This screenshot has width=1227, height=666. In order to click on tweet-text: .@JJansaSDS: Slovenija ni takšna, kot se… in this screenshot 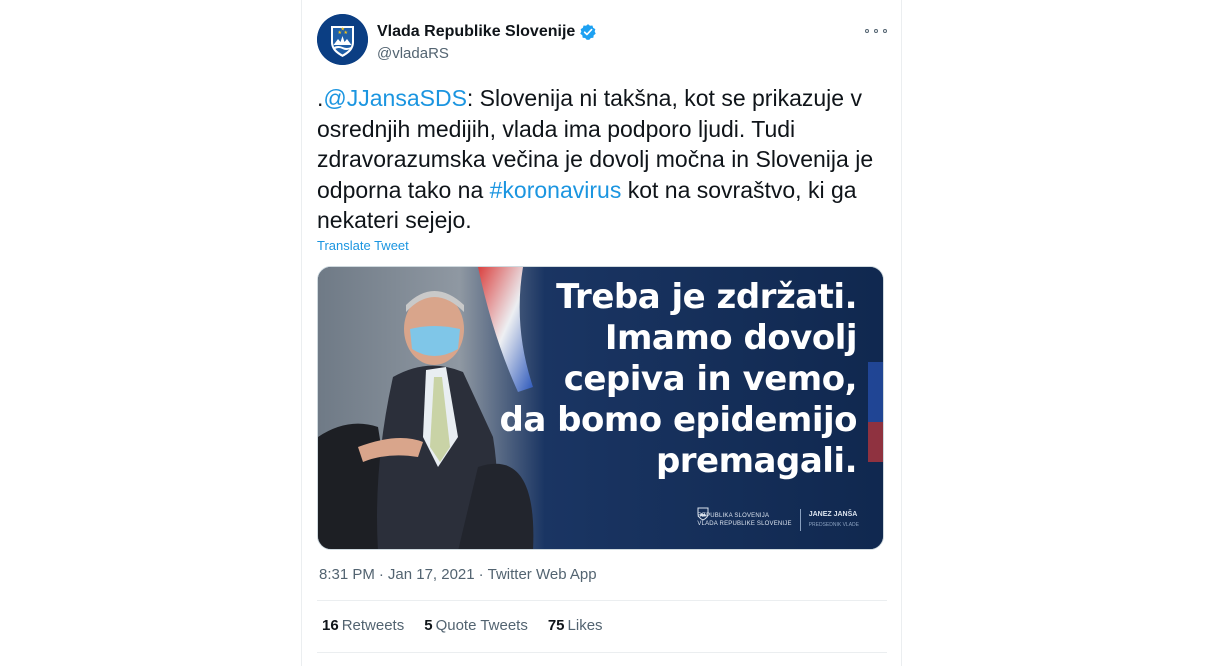, I will do `click(597, 159)`.